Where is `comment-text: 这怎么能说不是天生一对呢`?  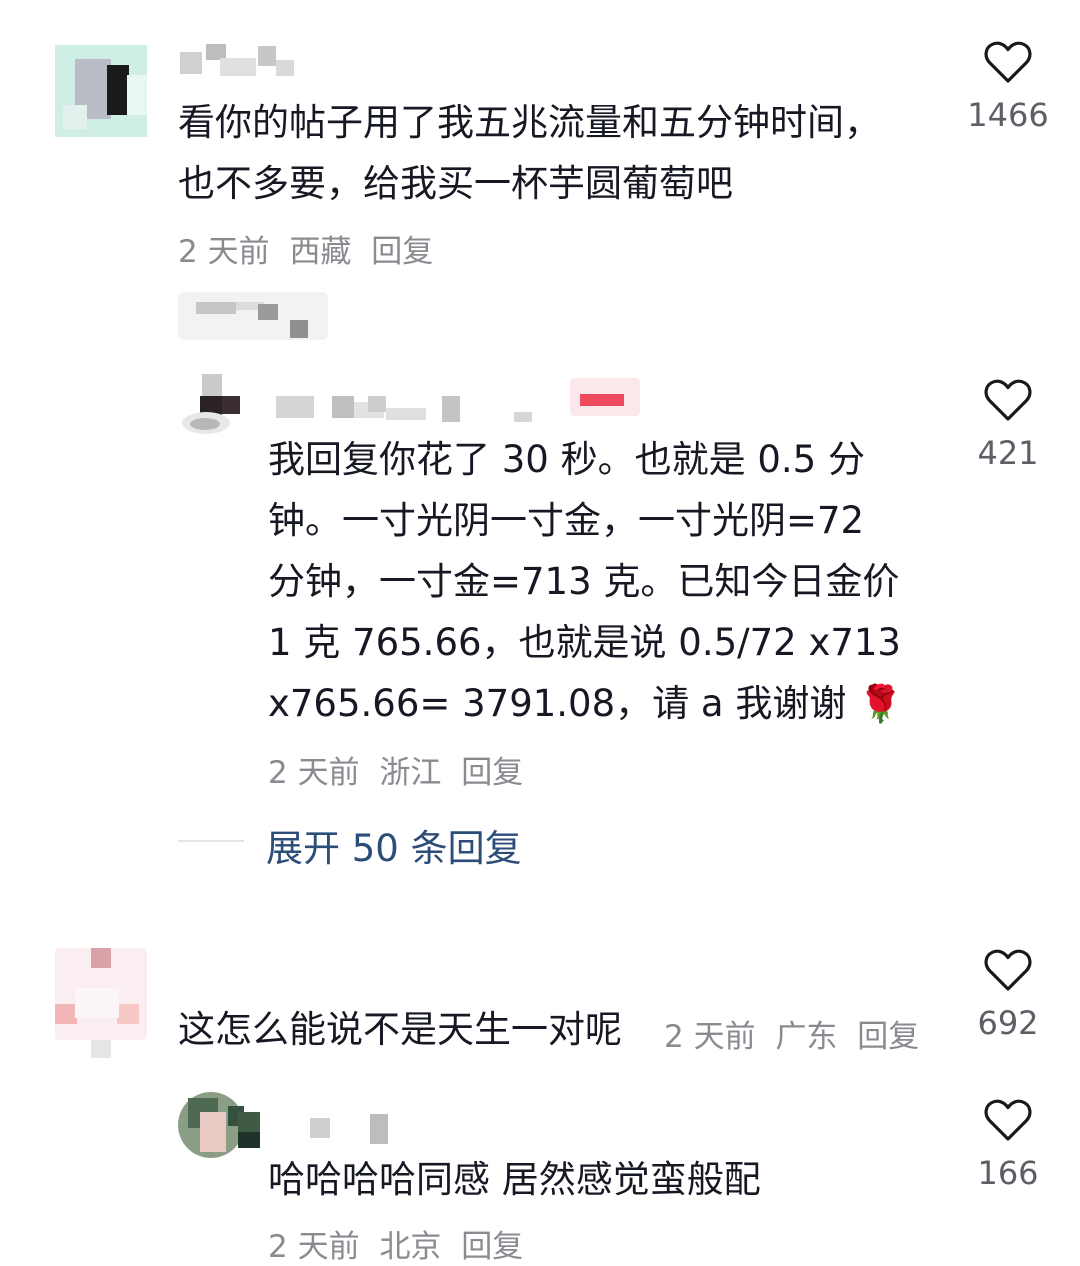 comment-text: 这怎么能说不是天生一对呢 is located at coordinates (400, 1029).